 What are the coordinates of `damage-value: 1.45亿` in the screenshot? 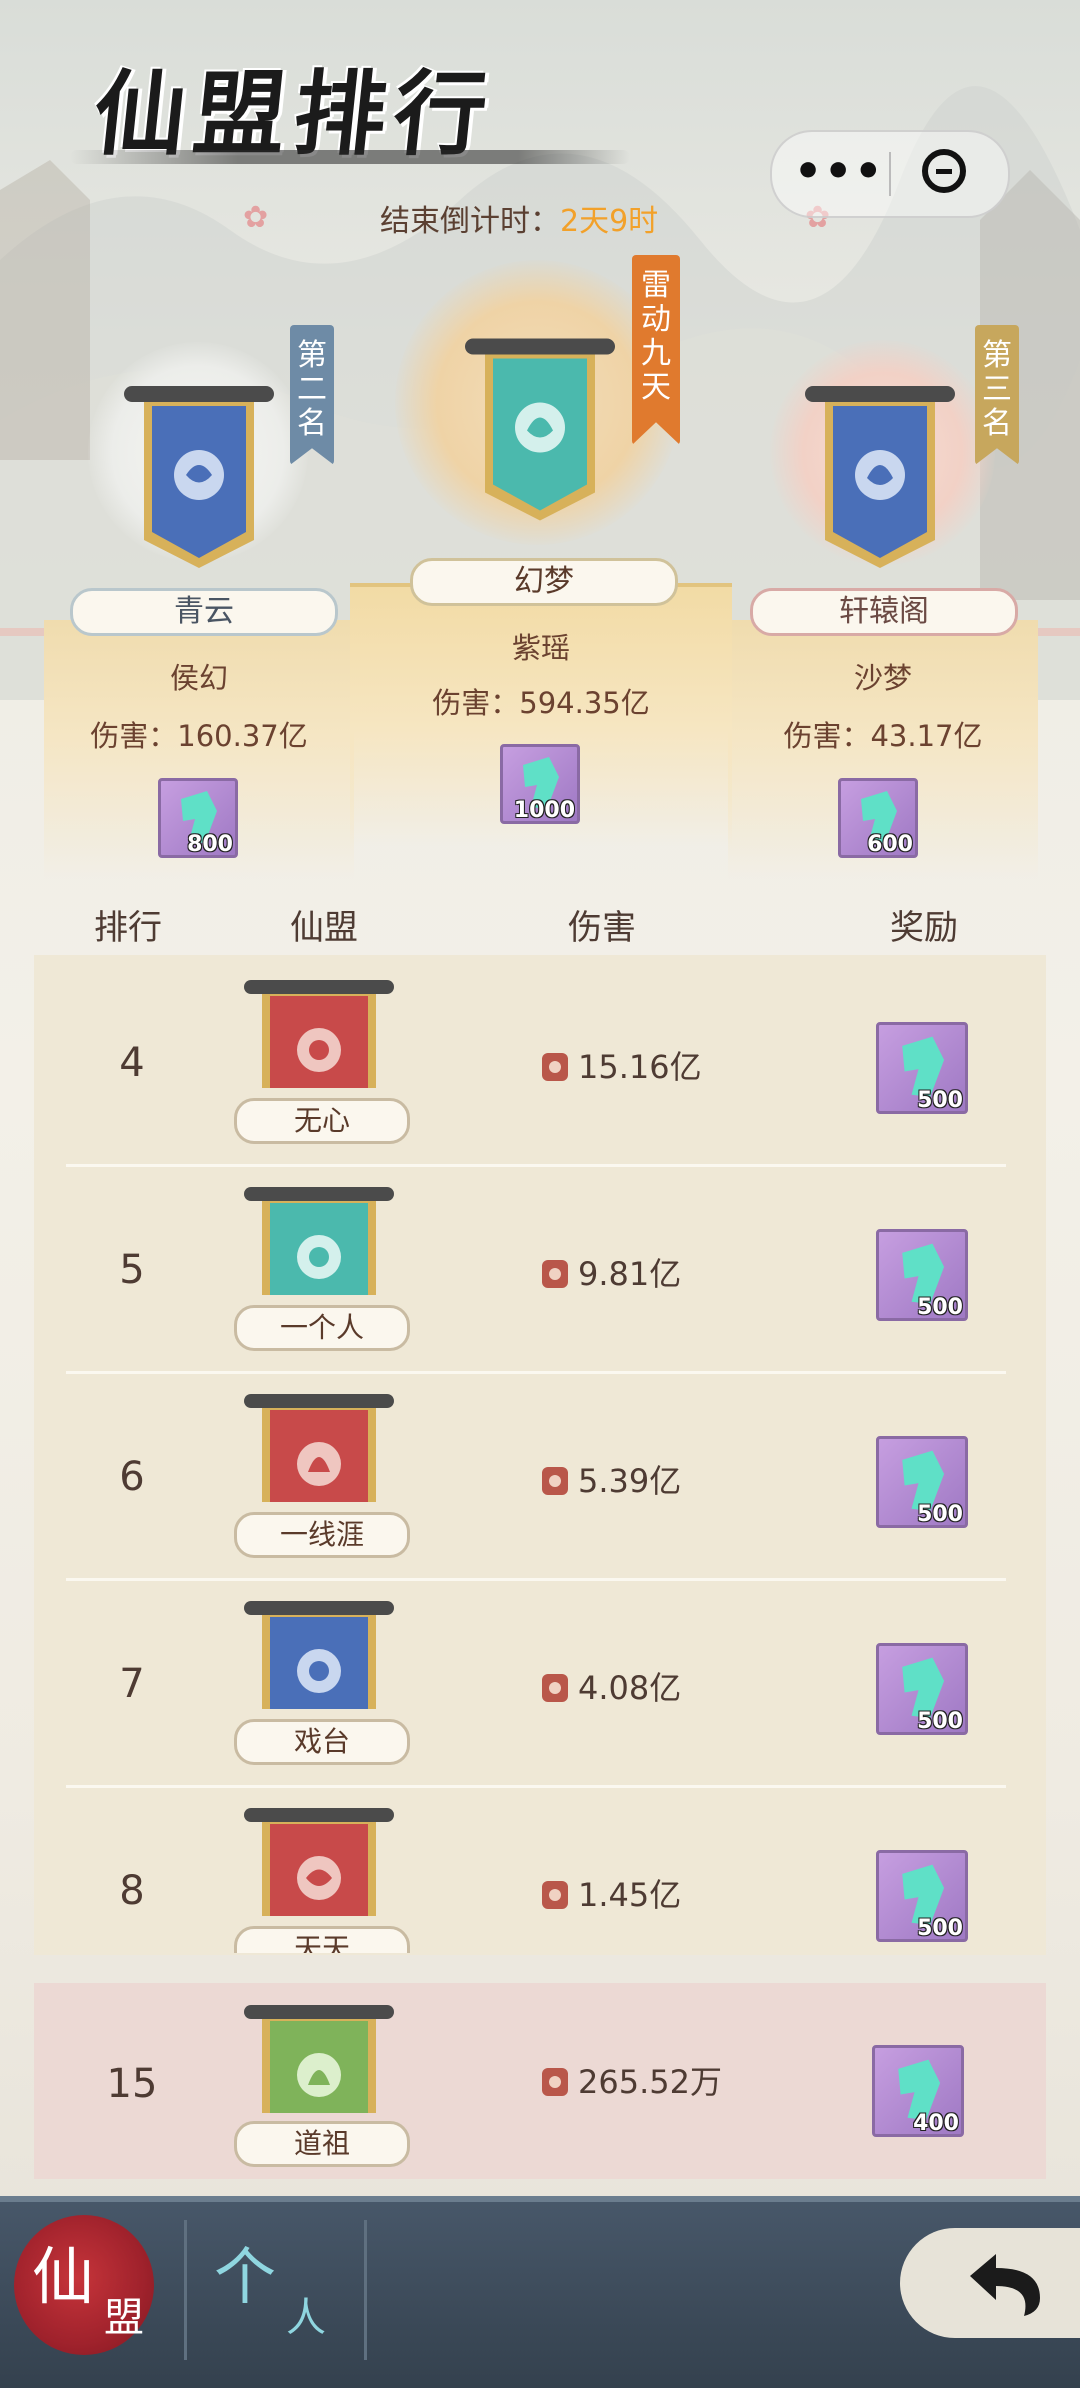 It's located at (630, 1895).